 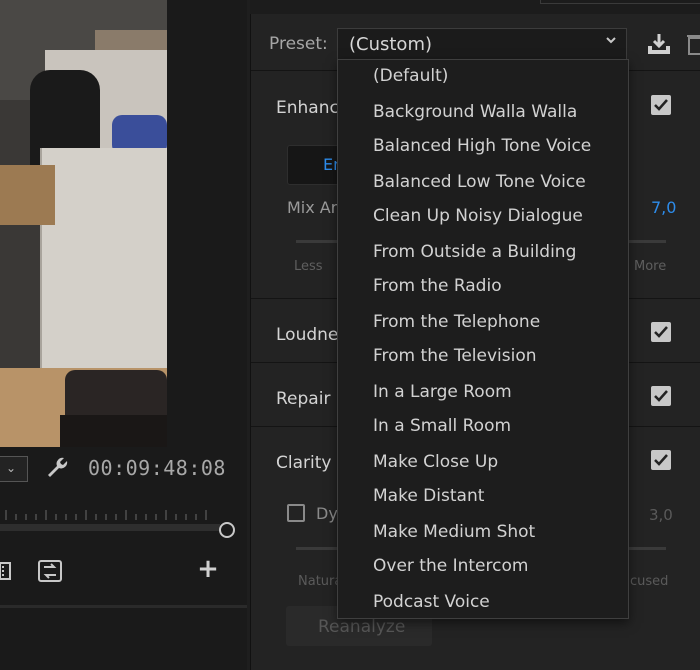 What do you see at coordinates (391, 44) in the screenshot?
I see `preset-value: (Custom)` at bounding box center [391, 44].